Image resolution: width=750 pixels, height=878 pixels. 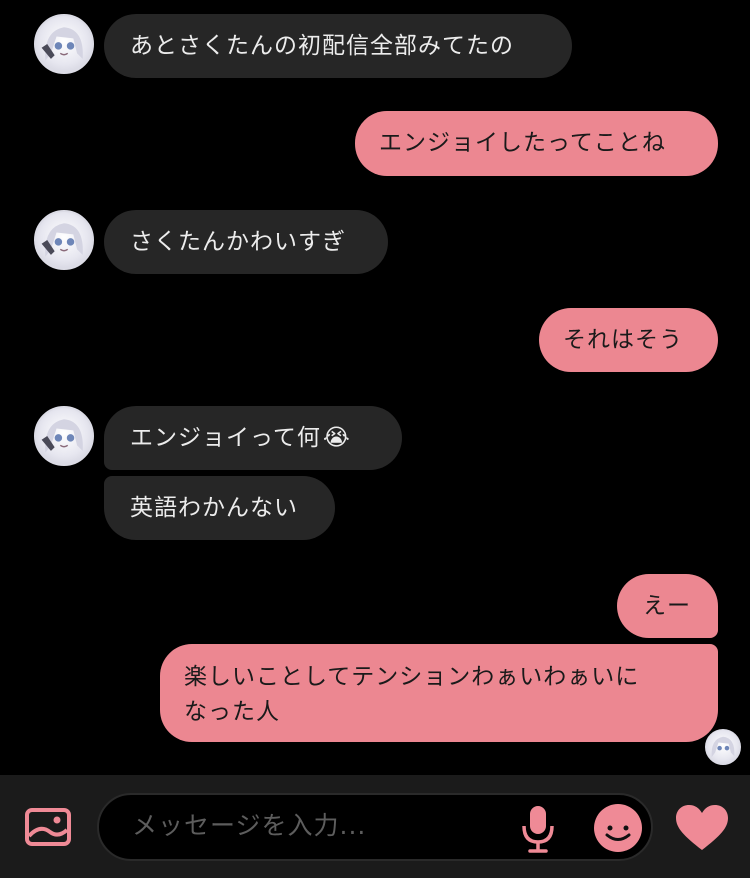 What do you see at coordinates (439, 693) in the screenshot?
I see `outgoing-message: 楽しいことしてテンションわぁいわぁいに なった人` at bounding box center [439, 693].